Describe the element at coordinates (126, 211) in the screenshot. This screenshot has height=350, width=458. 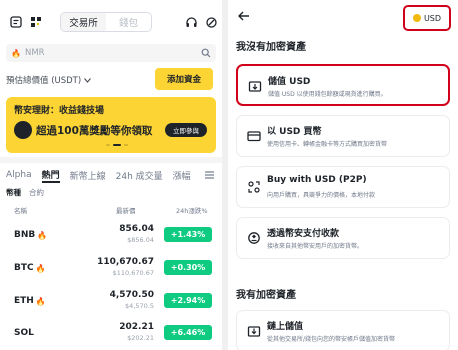
I see `header-price: 最新價` at that location.